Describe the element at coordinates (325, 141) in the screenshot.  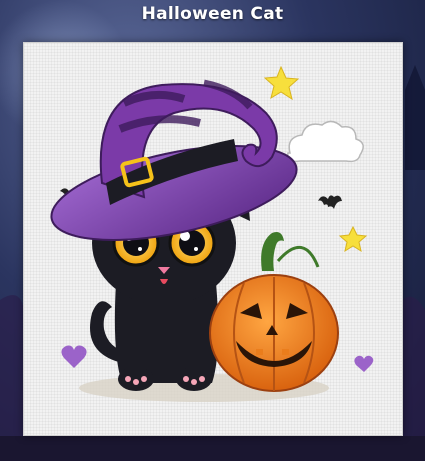
I see `cloud-icon` at that location.